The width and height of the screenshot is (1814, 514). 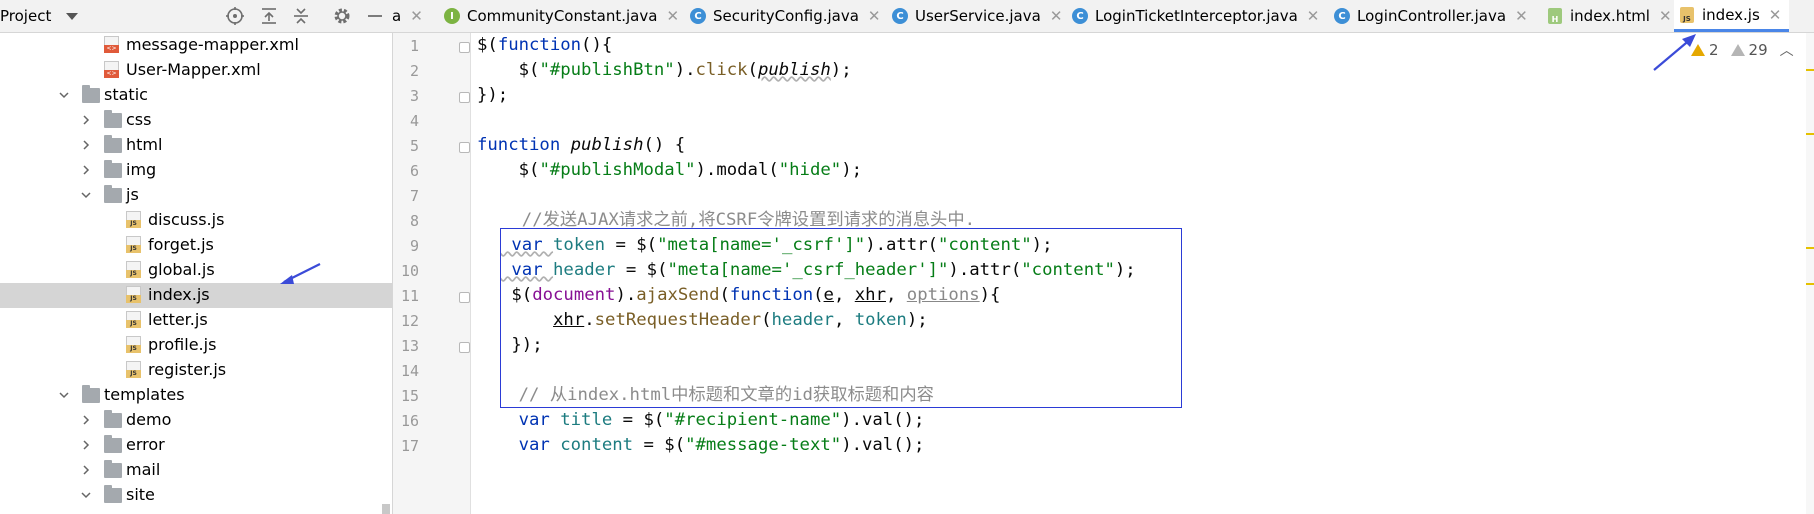 I want to click on tab-index-js: index.js ✕, so click(x=1732, y=16).